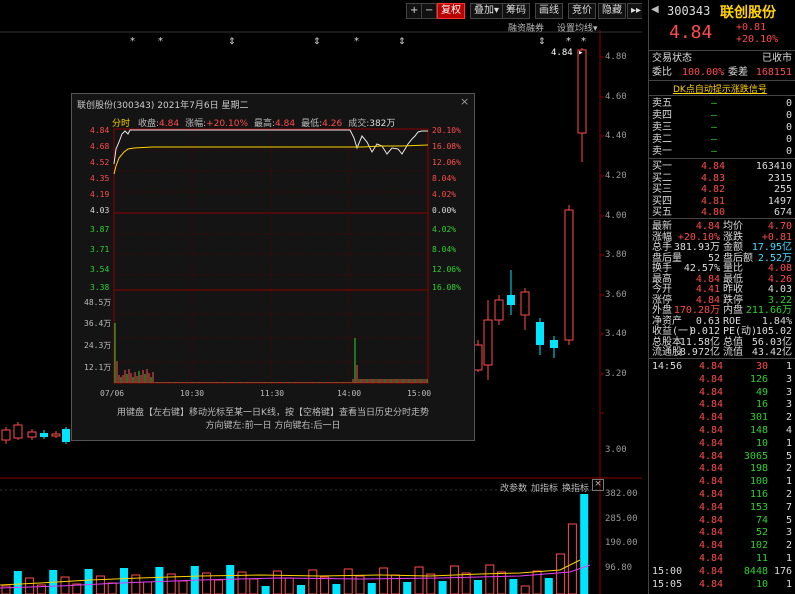 This screenshot has width=795, height=594. I want to click on ask-row: 卖二 — 0, so click(722, 140).